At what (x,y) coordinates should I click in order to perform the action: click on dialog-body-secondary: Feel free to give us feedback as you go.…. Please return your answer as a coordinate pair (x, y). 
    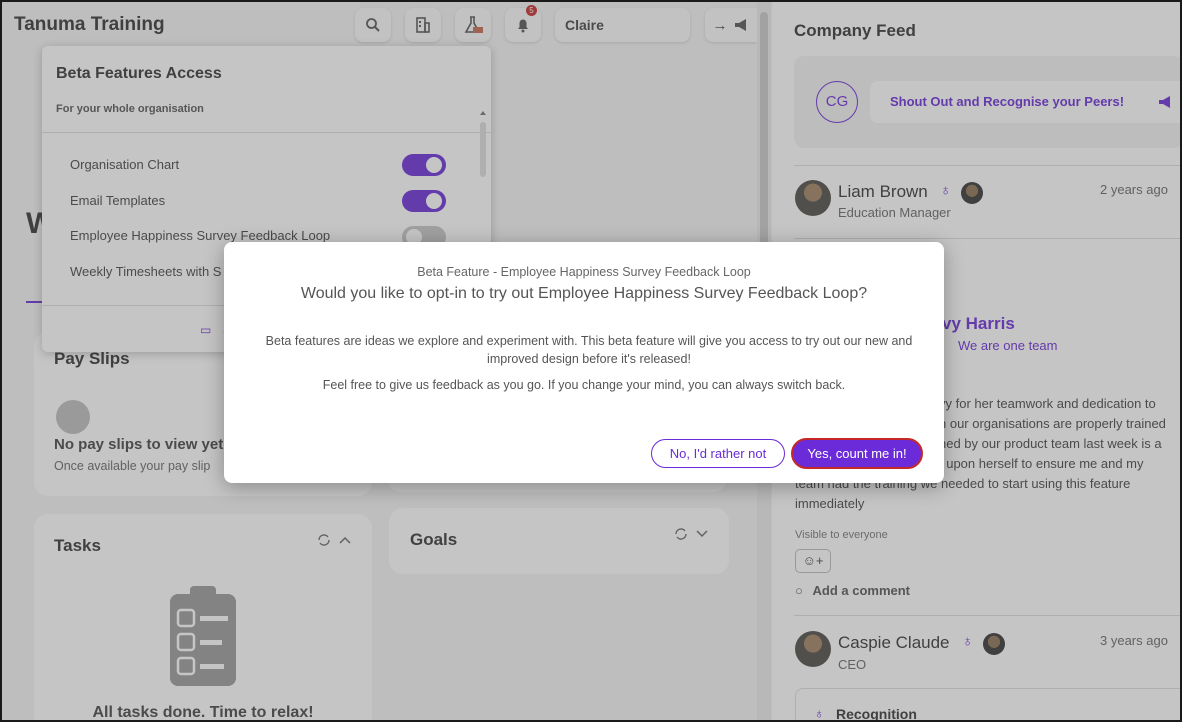
    Looking at the image, I should click on (584, 385).